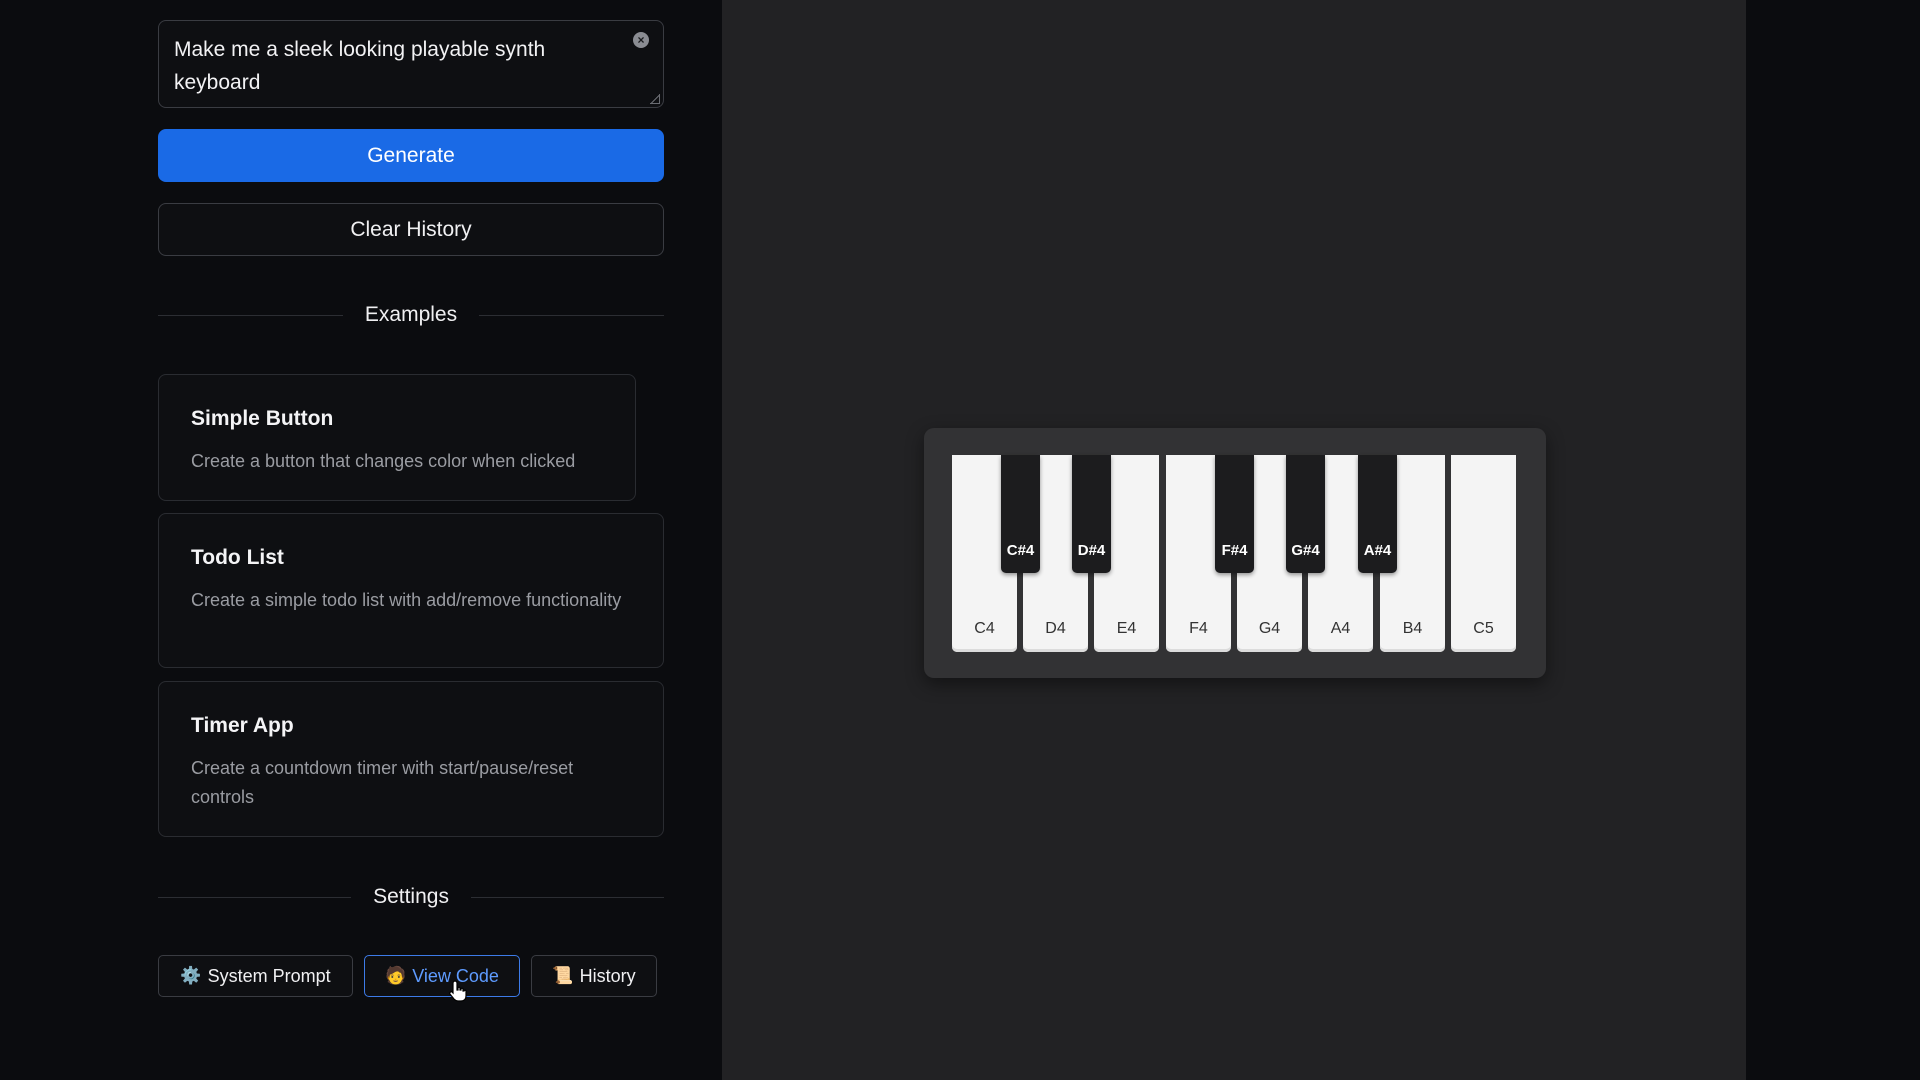  What do you see at coordinates (1020, 550) in the screenshot?
I see `key-label: C#4` at bounding box center [1020, 550].